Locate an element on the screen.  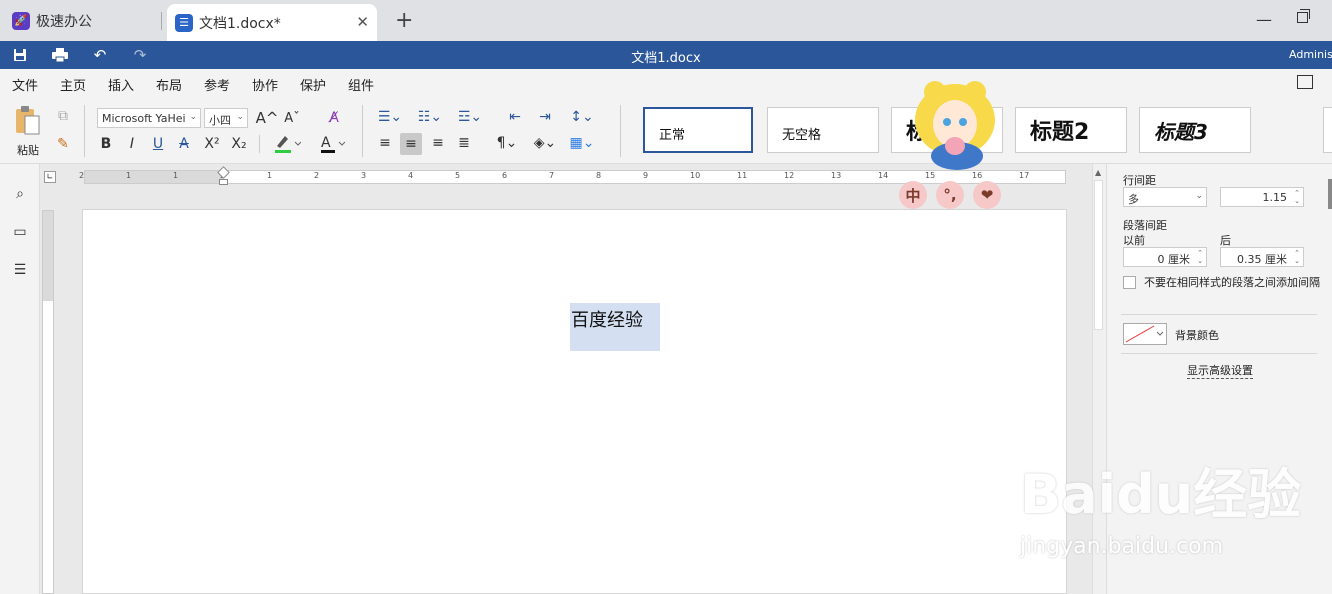
close-icon: ✕ is located at coordinates (362, 22).